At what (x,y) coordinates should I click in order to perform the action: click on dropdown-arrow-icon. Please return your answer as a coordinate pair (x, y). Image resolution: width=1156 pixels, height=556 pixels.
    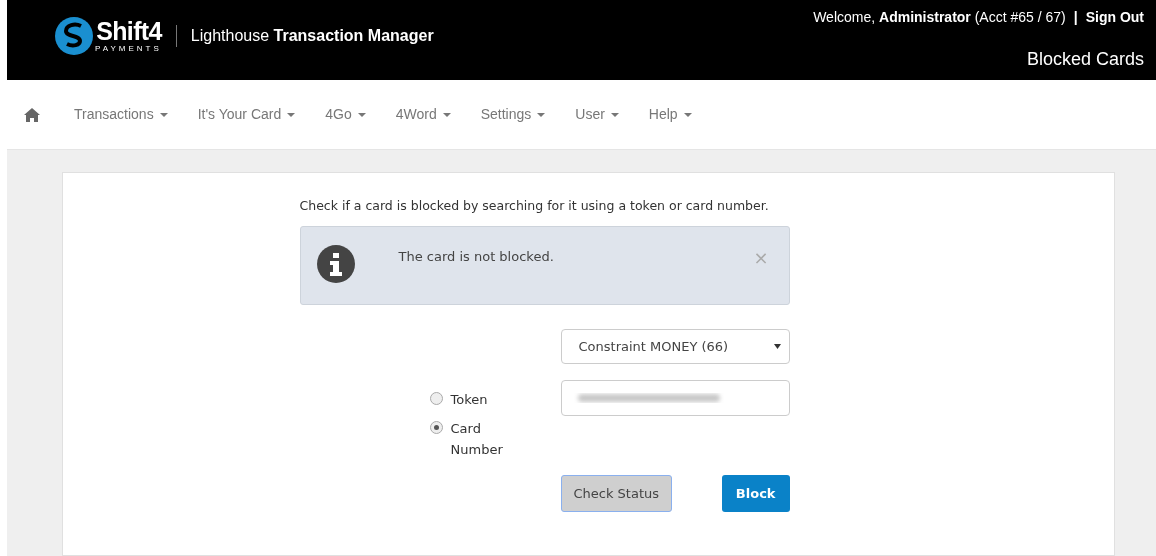
    Looking at the image, I should click on (777, 346).